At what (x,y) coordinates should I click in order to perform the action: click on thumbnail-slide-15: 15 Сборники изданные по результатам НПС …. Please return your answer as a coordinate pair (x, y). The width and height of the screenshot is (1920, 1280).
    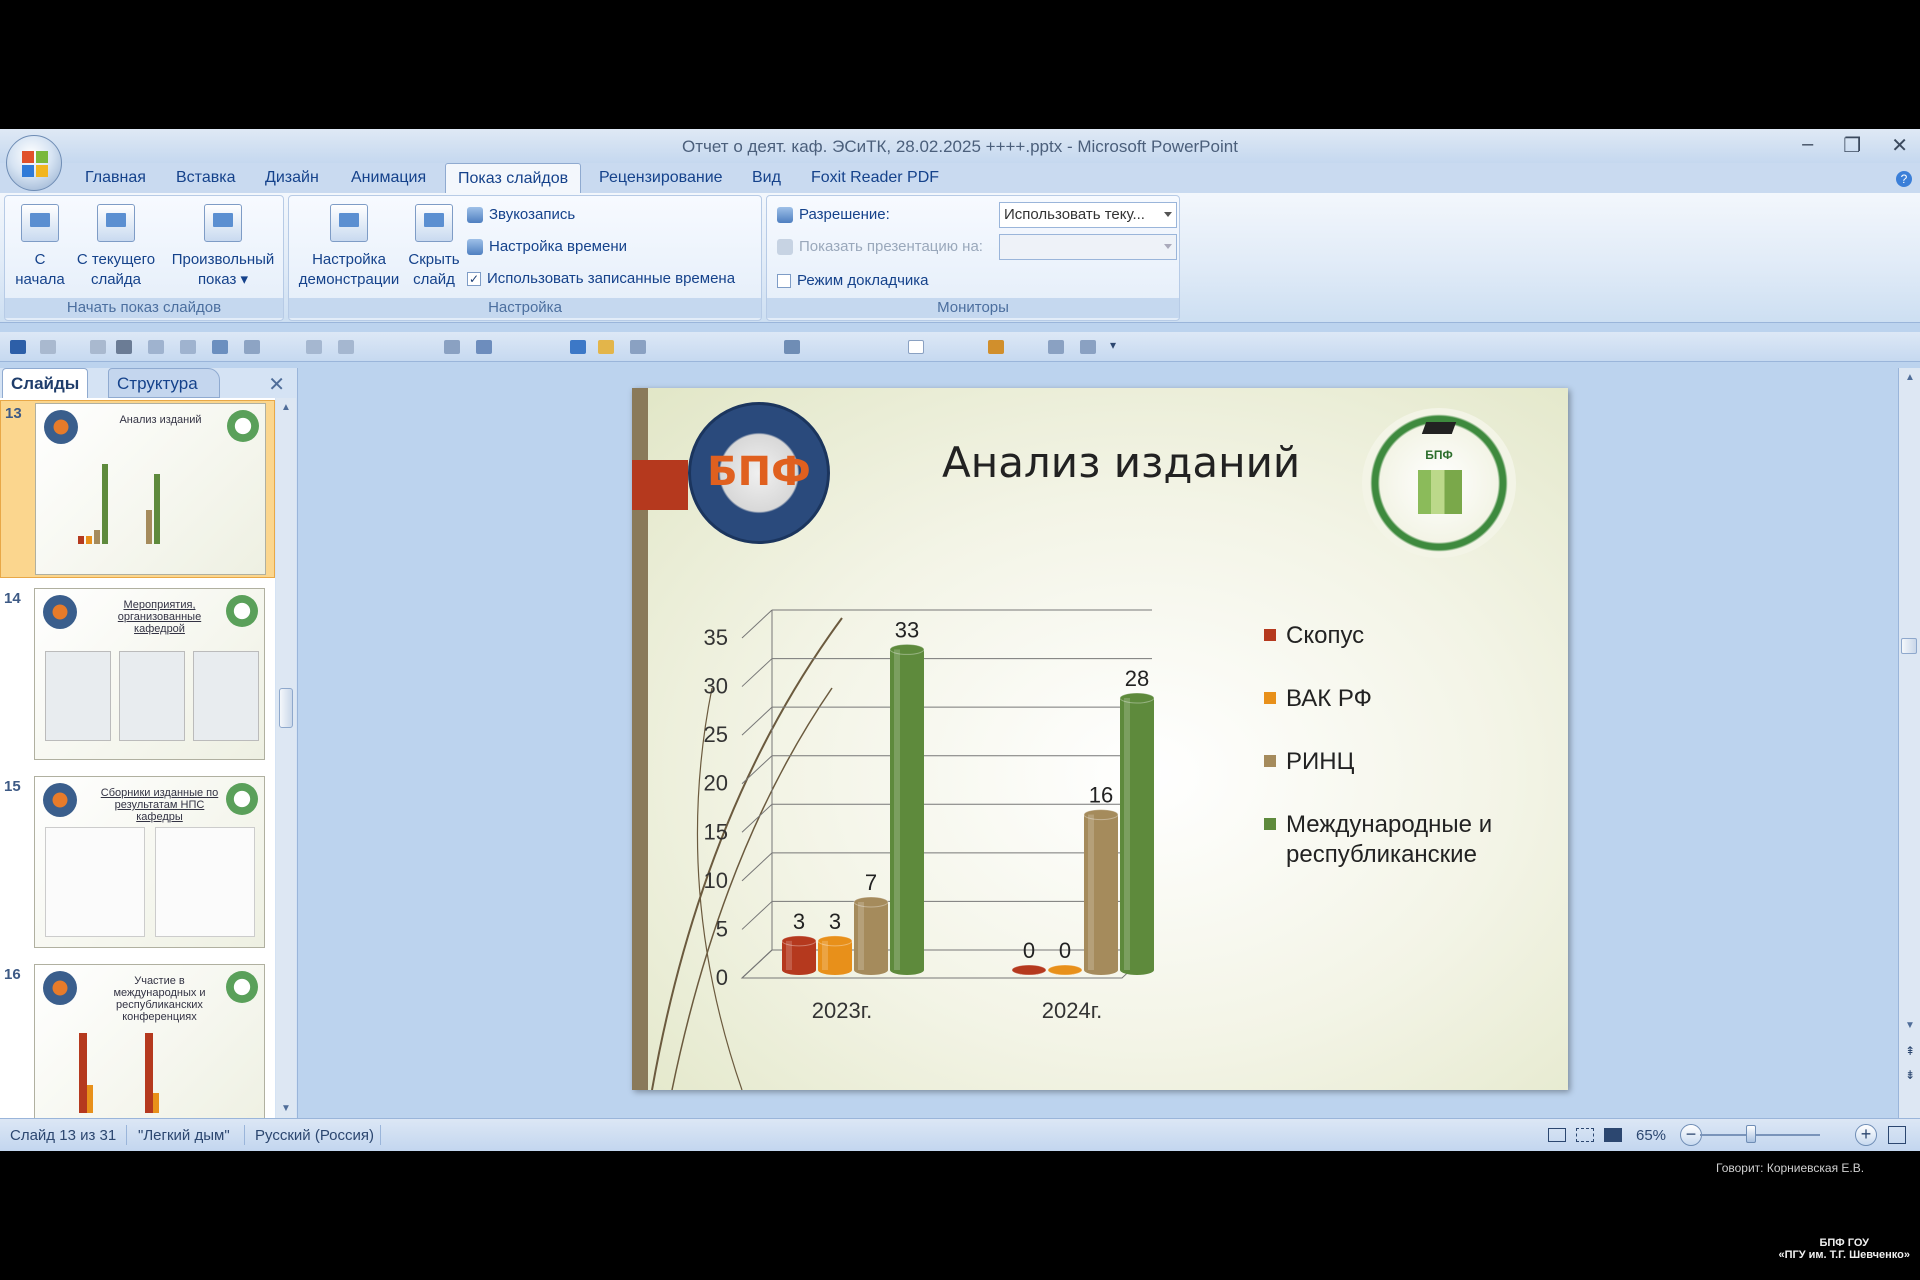
    Looking at the image, I should click on (137, 863).